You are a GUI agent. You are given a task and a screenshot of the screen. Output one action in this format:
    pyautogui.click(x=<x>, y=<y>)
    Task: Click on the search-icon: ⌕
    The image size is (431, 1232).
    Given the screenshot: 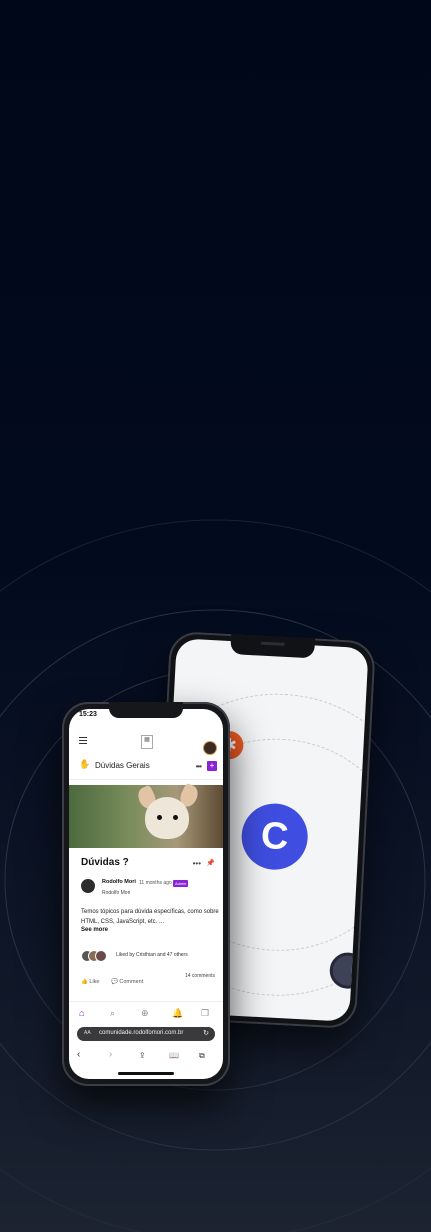 What is the action you would take?
    pyautogui.click(x=112, y=1013)
    